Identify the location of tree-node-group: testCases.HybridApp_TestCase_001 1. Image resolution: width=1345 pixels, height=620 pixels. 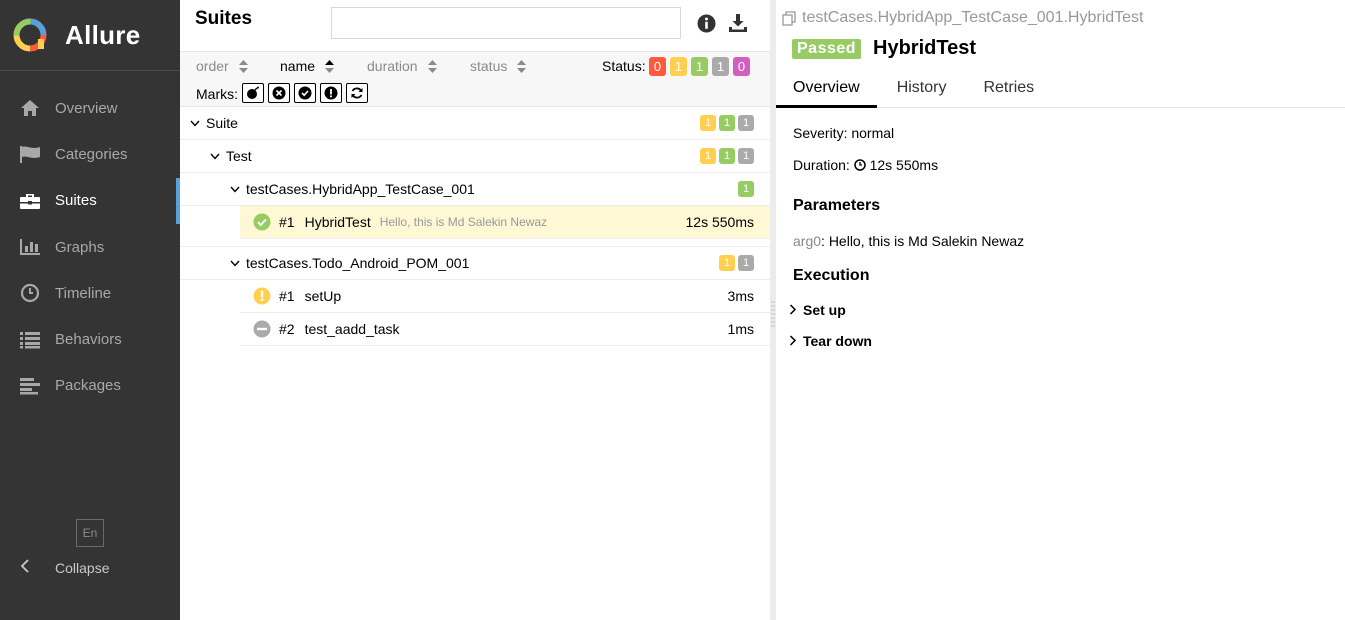
(475, 189).